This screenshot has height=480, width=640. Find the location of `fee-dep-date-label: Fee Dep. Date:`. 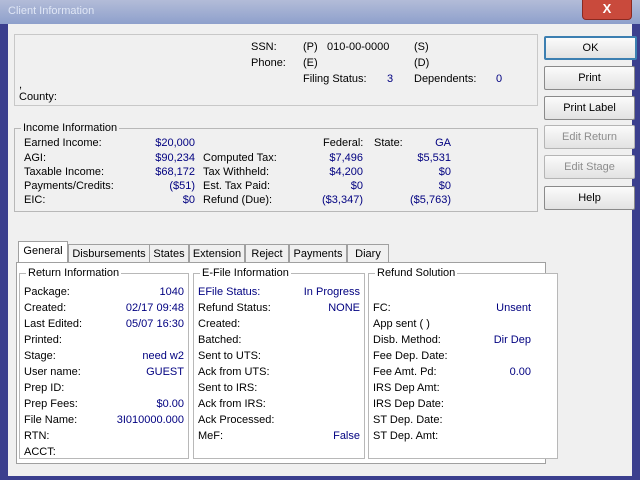

fee-dep-date-label: Fee Dep. Date: is located at coordinates (410, 356).